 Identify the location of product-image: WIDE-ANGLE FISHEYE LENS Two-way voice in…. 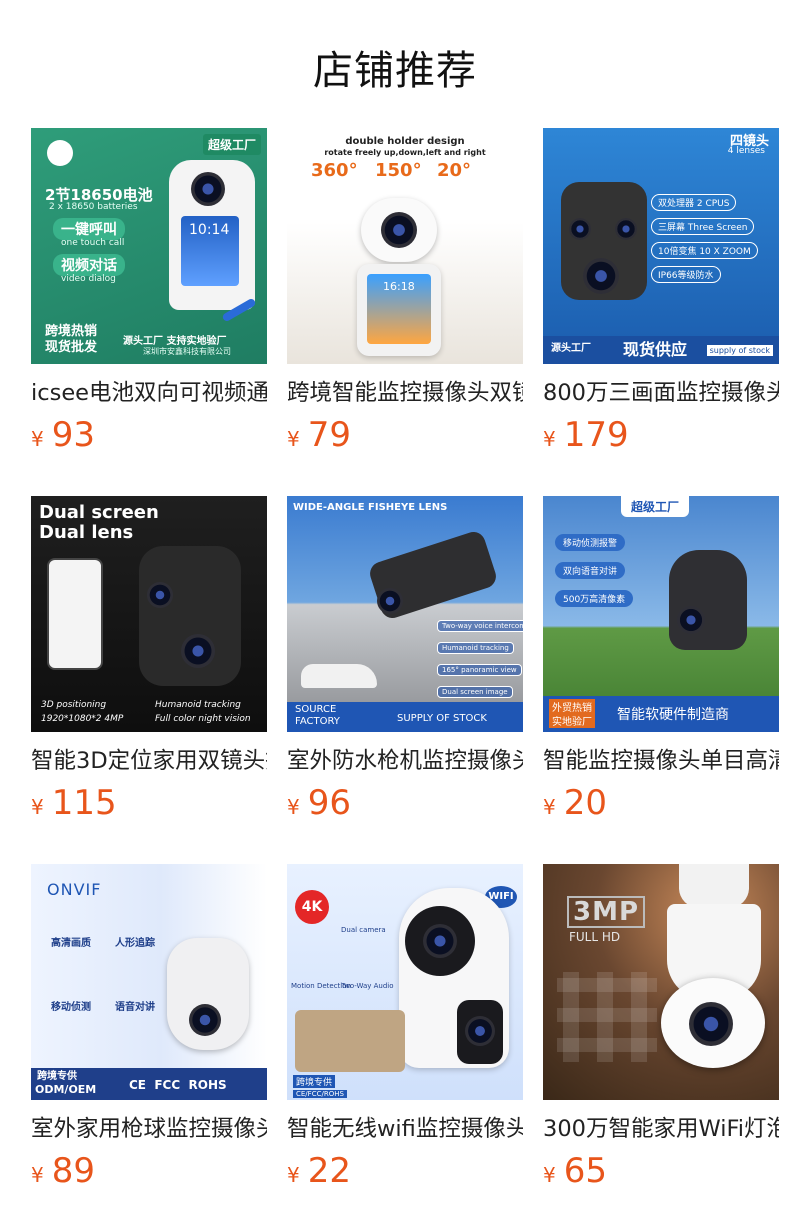
(405, 614).